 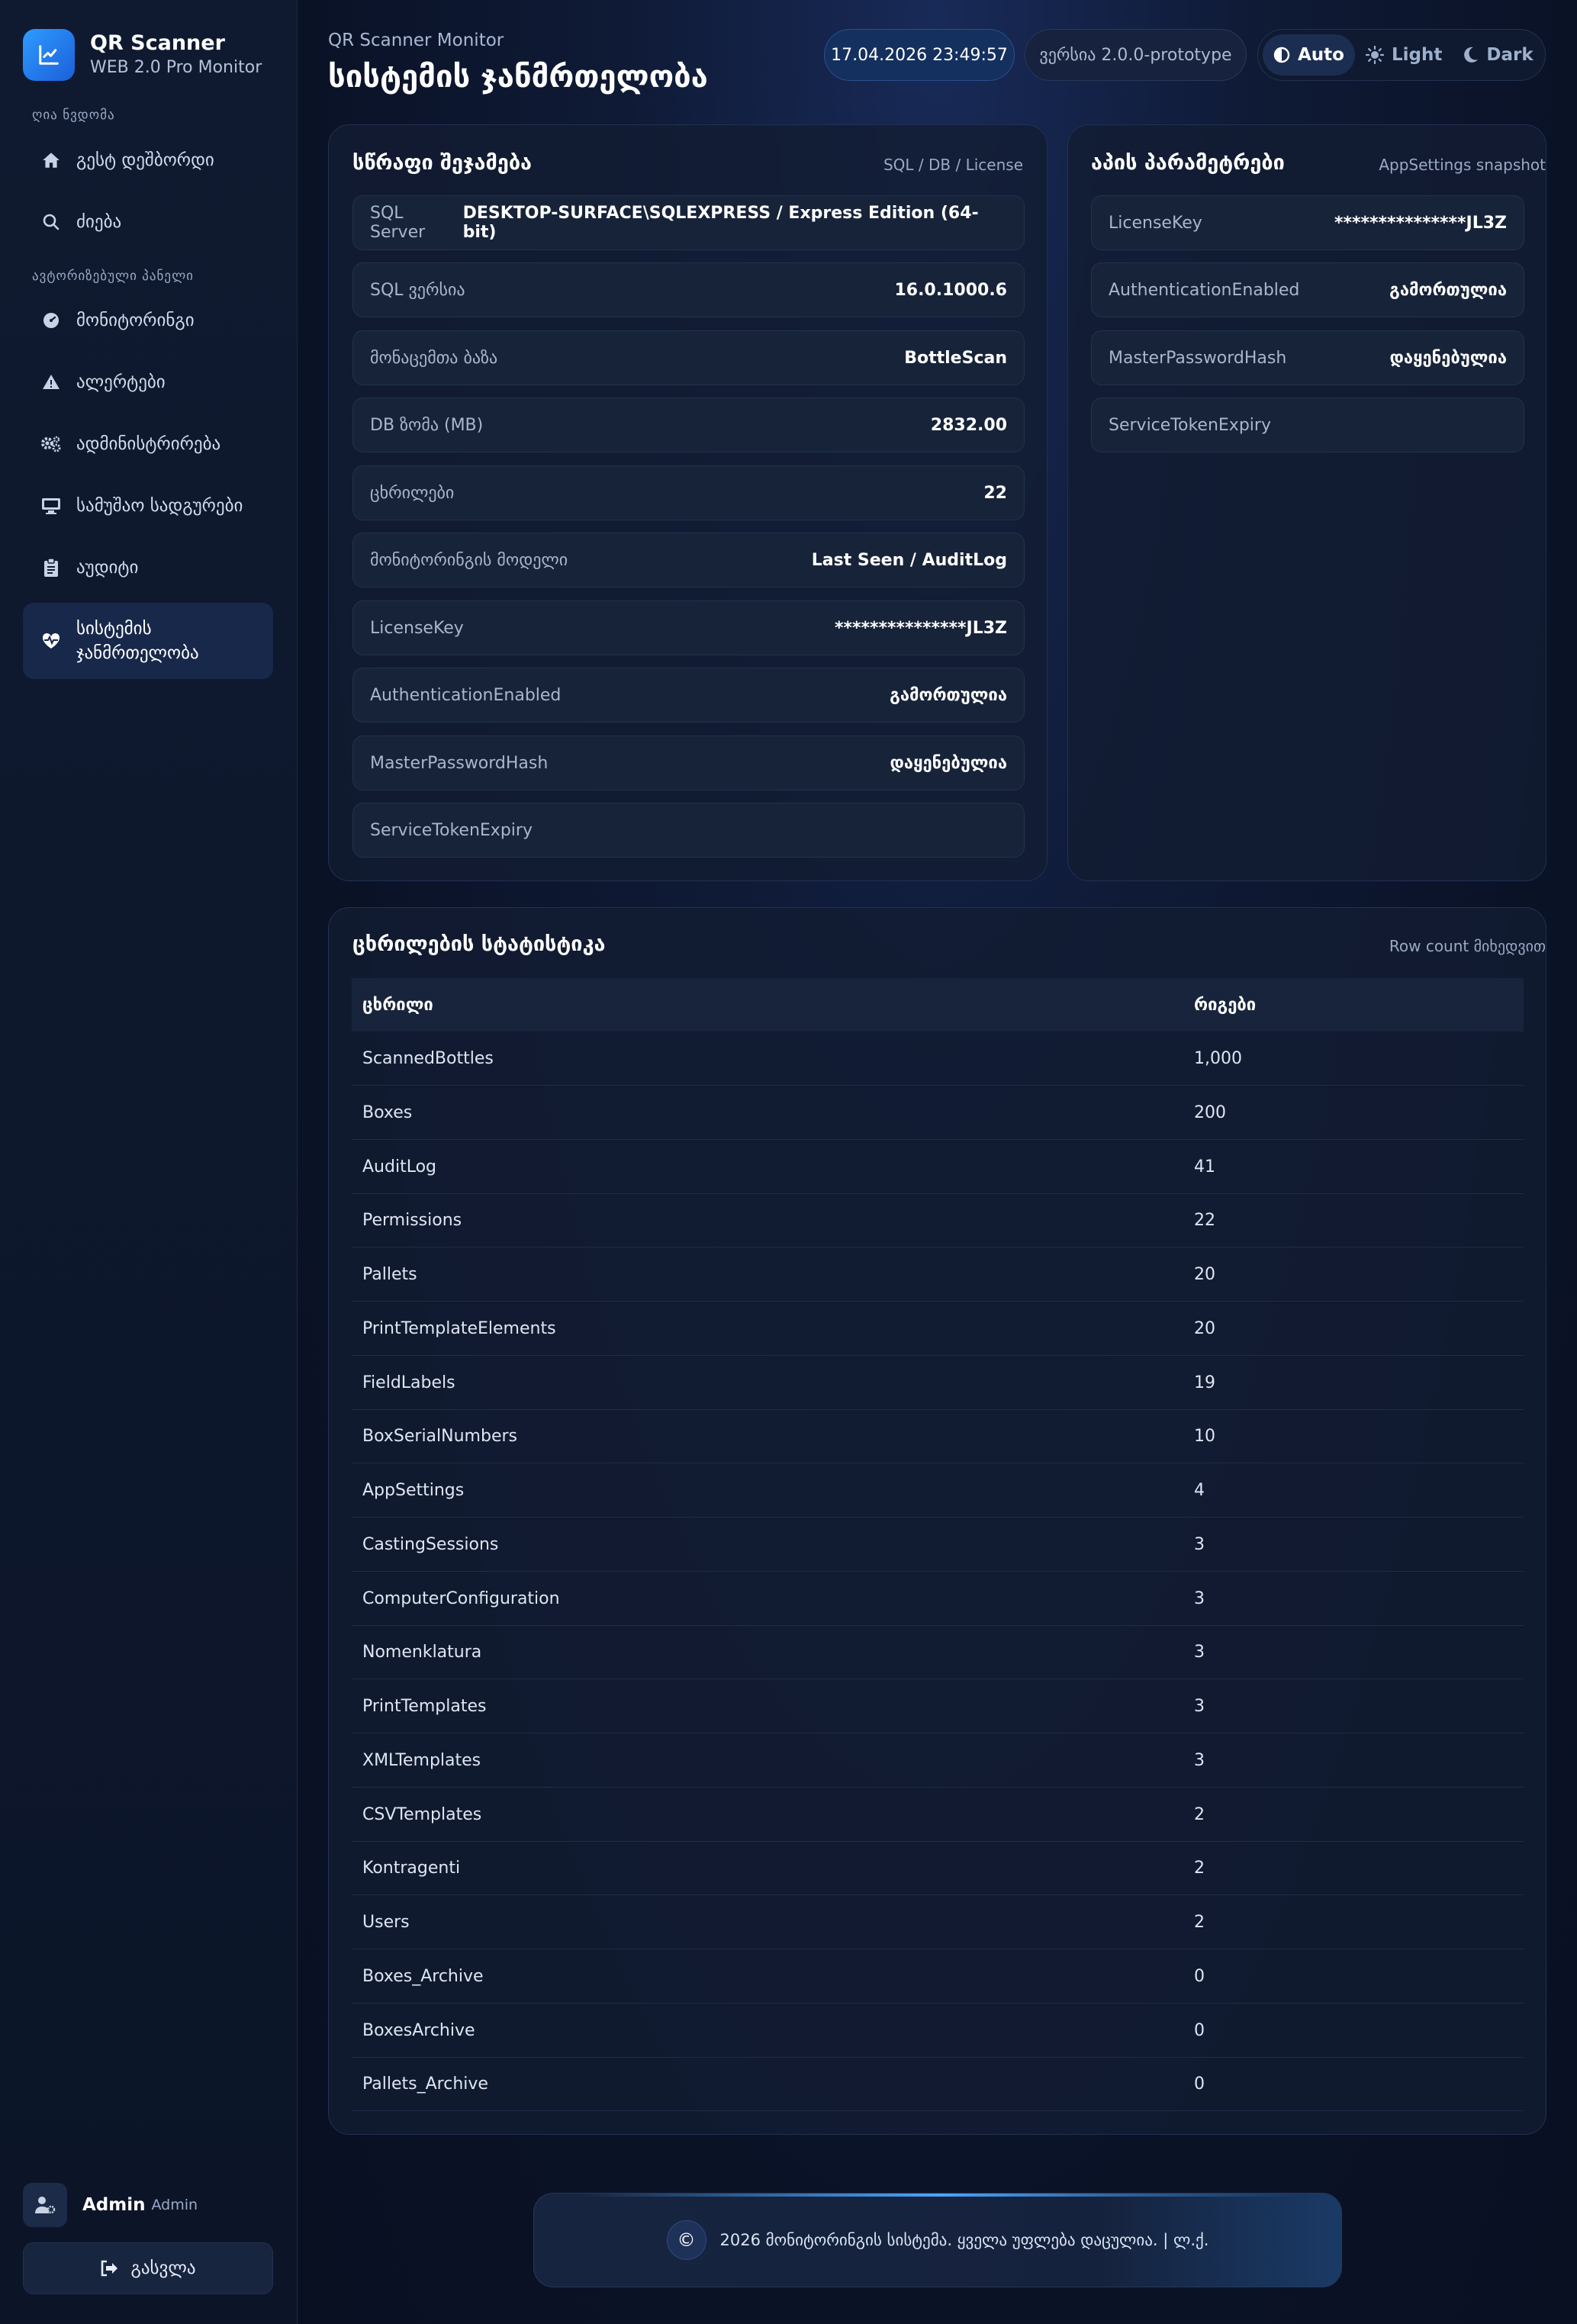 What do you see at coordinates (148, 222) in the screenshot?
I see `sidebar-item-search: ძიება` at bounding box center [148, 222].